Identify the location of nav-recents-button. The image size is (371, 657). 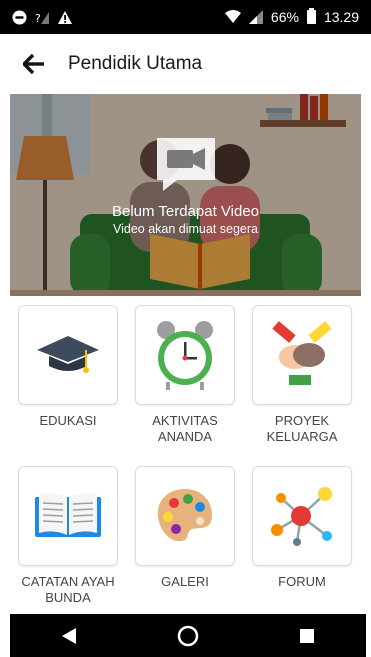
(307, 636).